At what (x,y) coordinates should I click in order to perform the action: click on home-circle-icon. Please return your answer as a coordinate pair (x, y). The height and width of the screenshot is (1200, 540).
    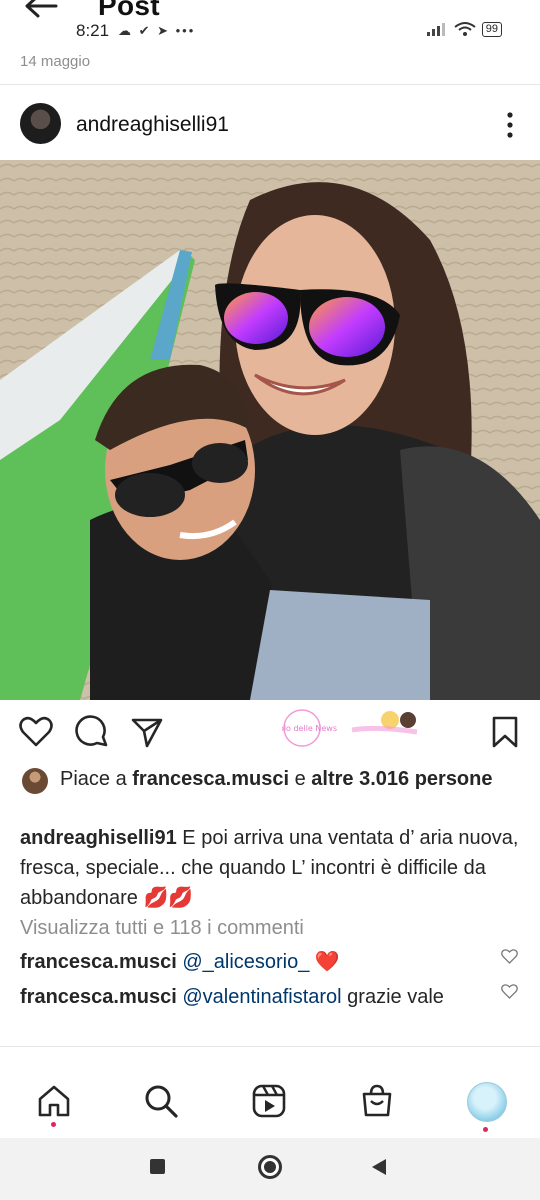
    Looking at the image, I should click on (270, 1167).